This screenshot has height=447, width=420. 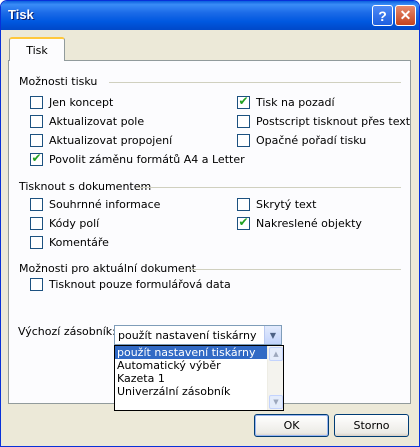 I want to click on checkbox-label: Tisk na pozadí, so click(x=295, y=102).